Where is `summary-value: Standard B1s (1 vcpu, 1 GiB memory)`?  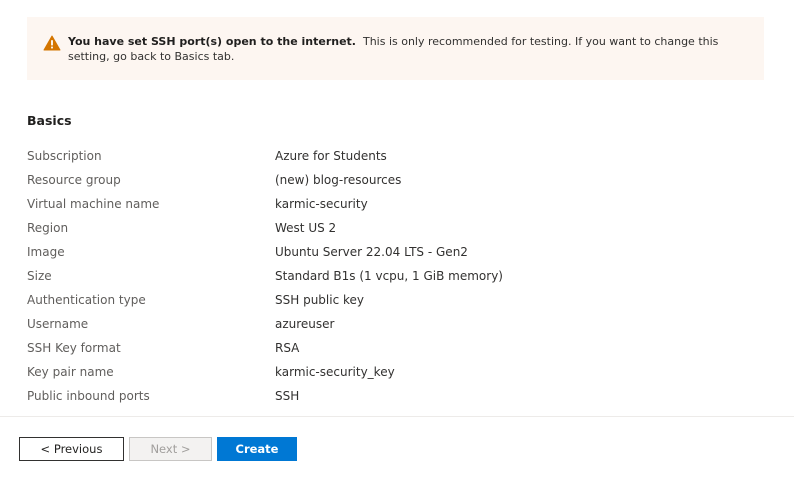
summary-value: Standard B1s (1 vcpu, 1 GiB memory) is located at coordinates (389, 276).